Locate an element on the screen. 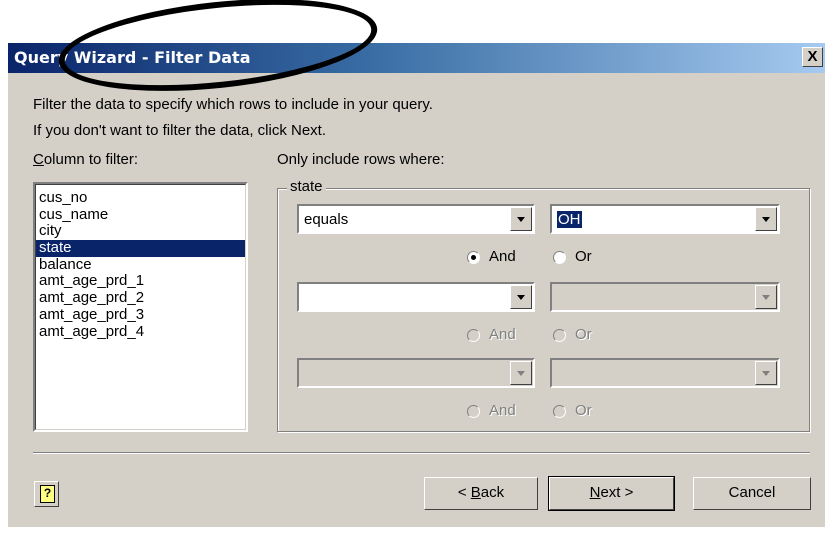 The width and height of the screenshot is (825, 533). close-button: X is located at coordinates (812, 57).